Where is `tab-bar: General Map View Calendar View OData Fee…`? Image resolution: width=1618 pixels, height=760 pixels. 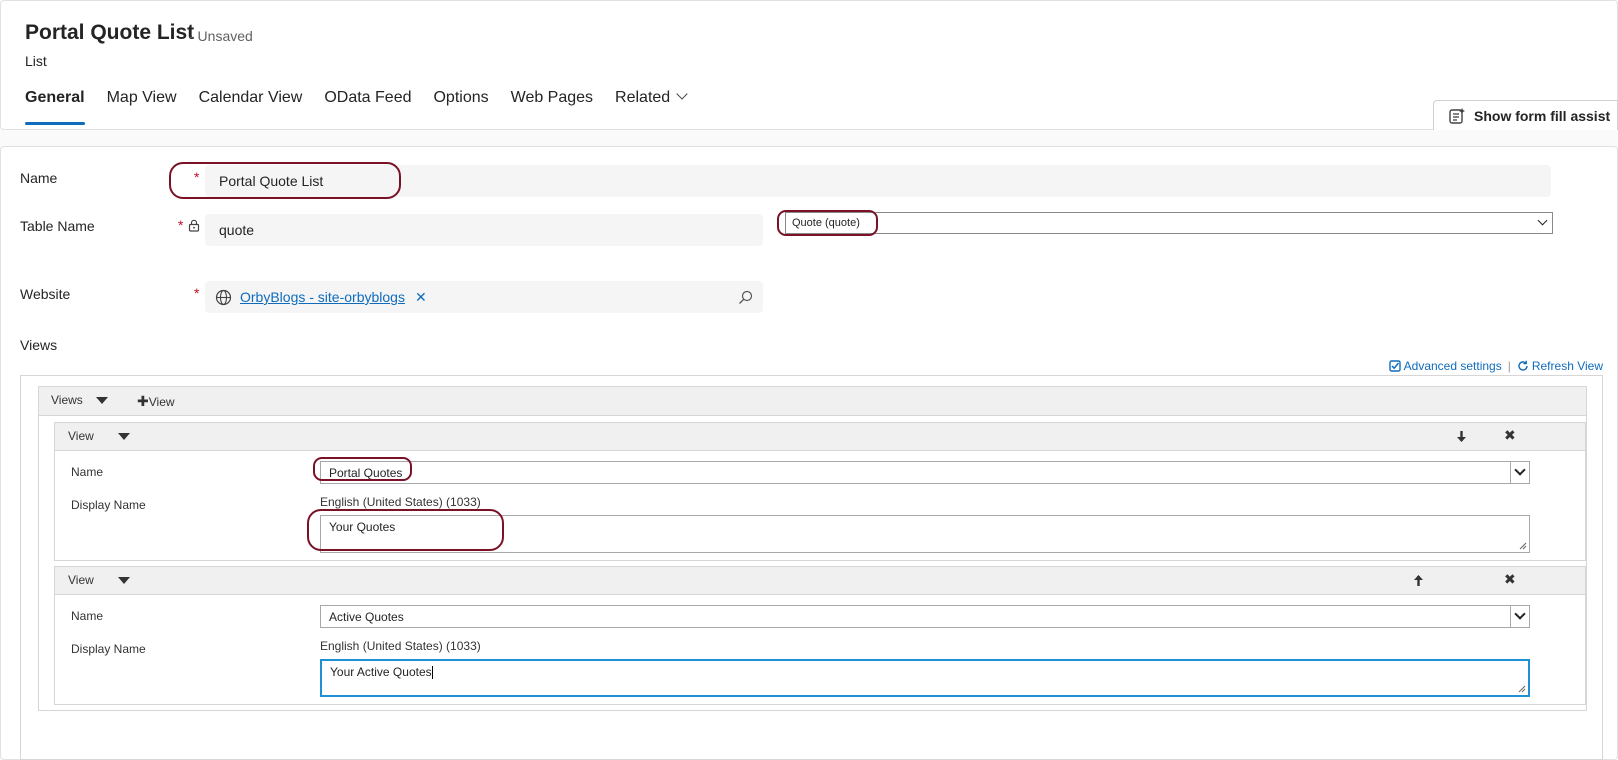
tab-bar: General Map View Calendar View OData Fee… is located at coordinates (366, 106).